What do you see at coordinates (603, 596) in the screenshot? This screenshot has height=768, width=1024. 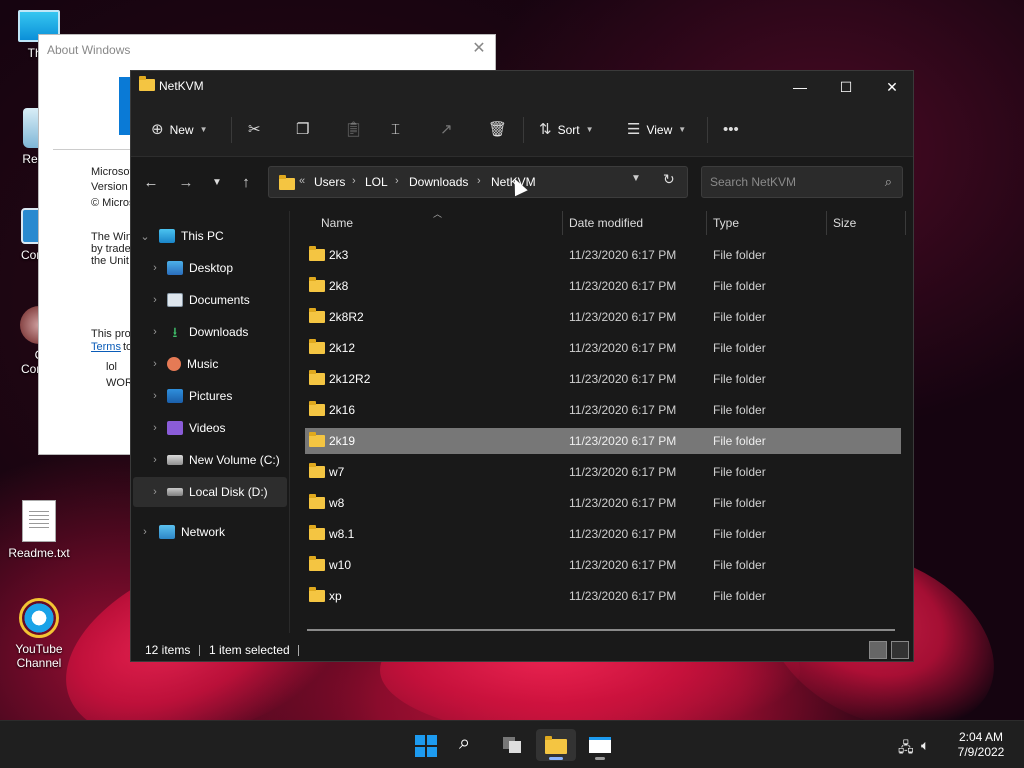 I see `table-row: xp 11/23/2020 6:17 PM File folder` at bounding box center [603, 596].